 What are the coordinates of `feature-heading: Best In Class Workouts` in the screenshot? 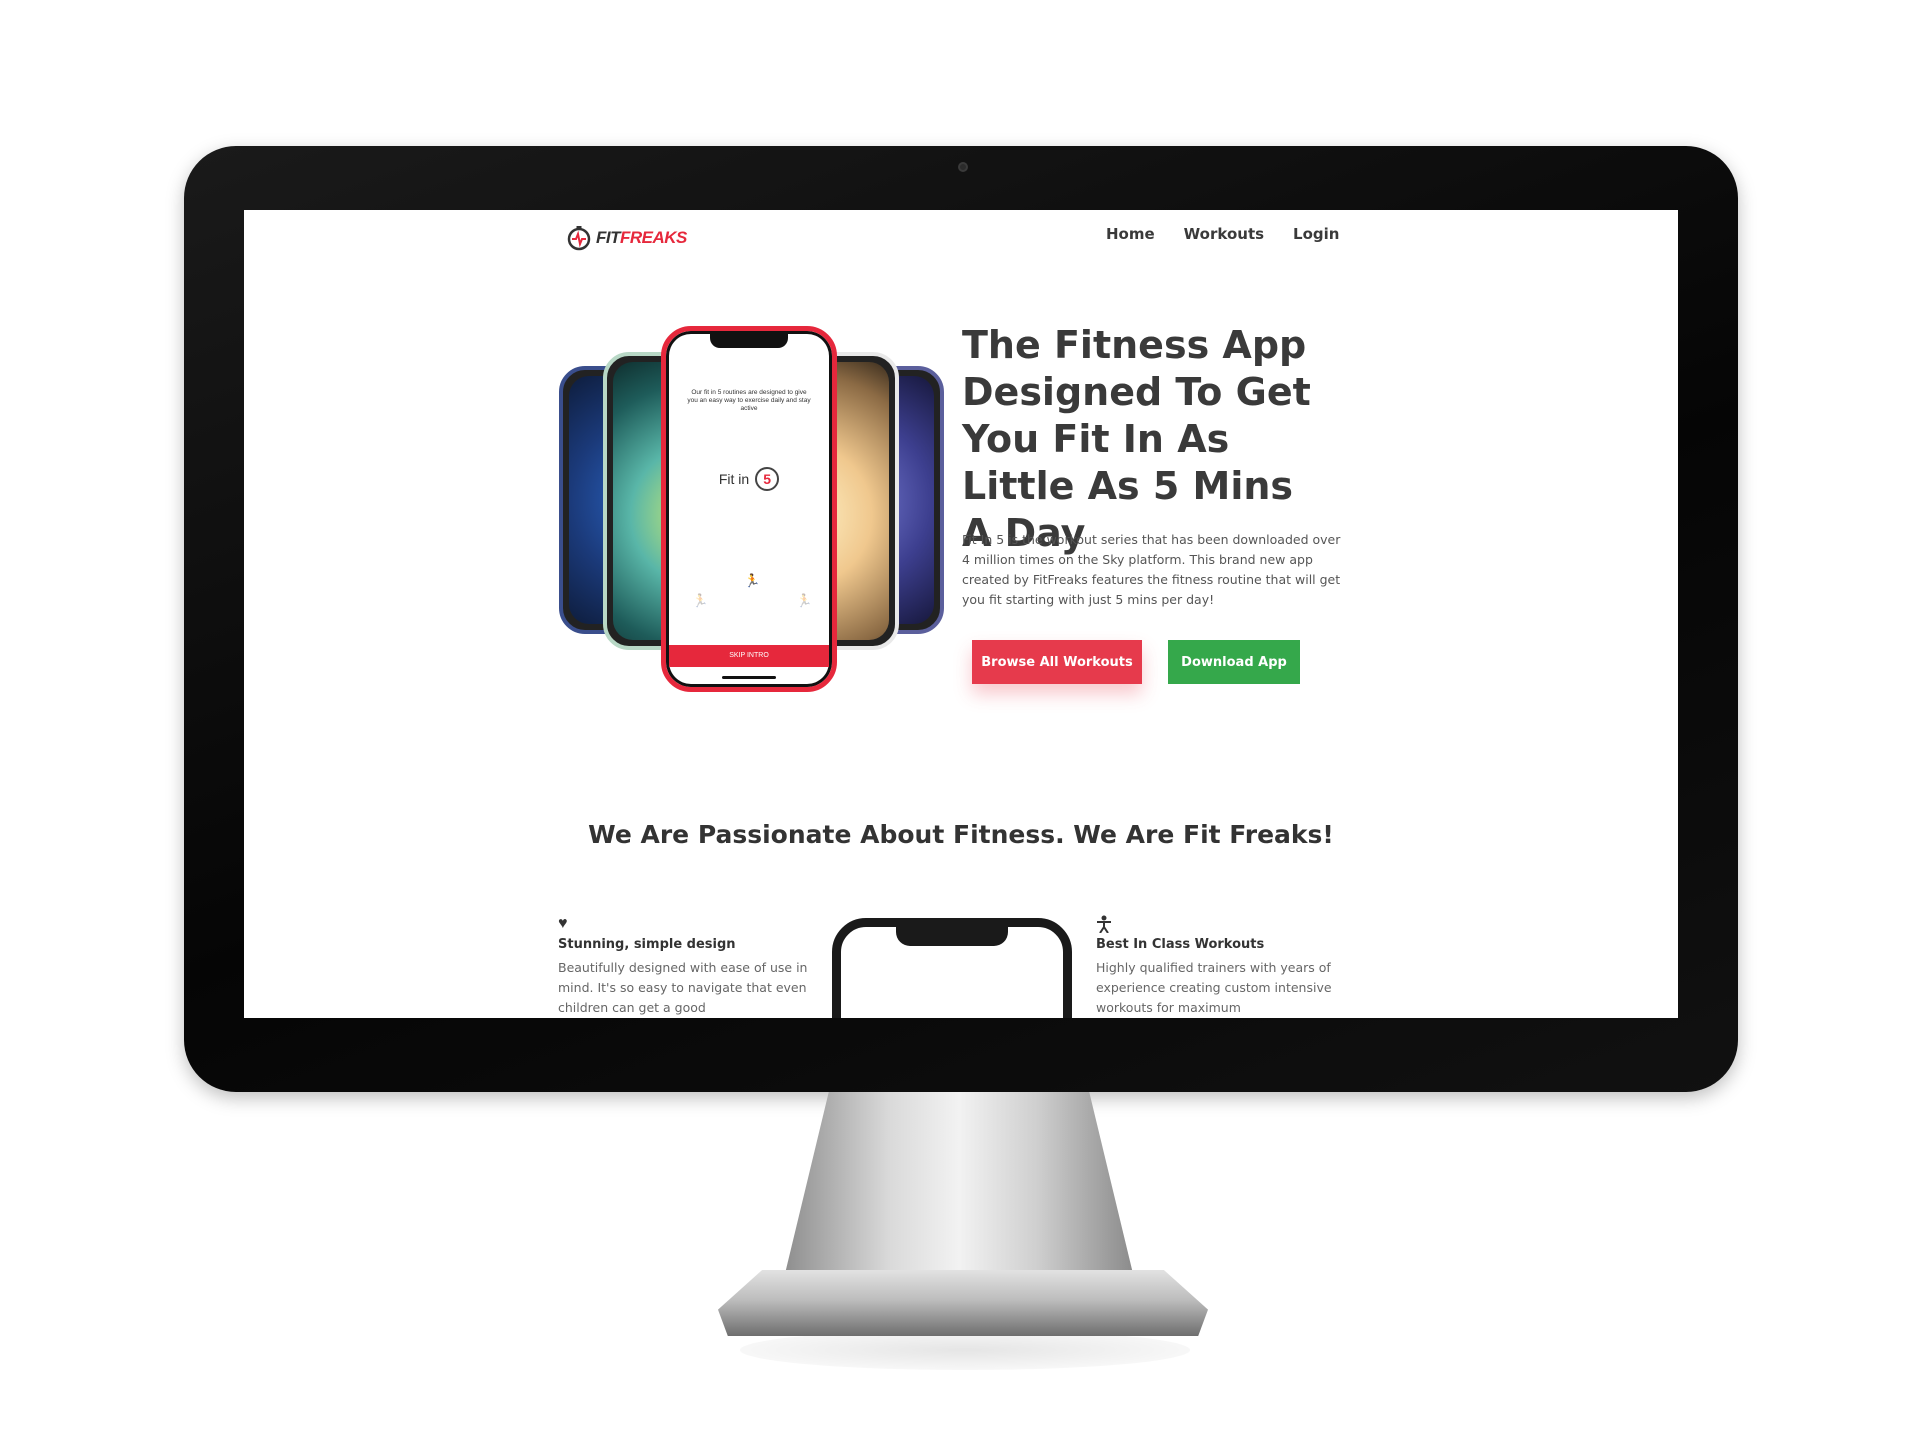 It's located at (1180, 944).